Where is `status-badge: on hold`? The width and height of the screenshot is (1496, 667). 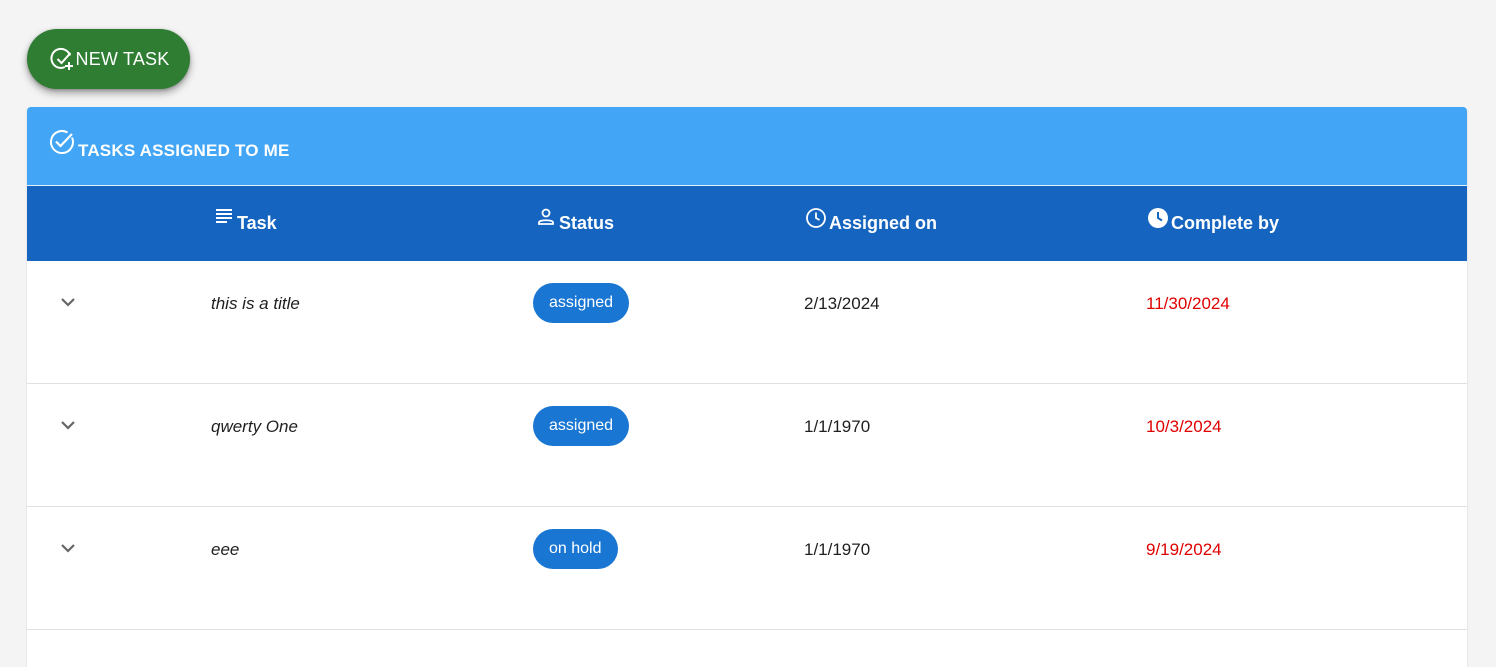
status-badge: on hold is located at coordinates (575, 549).